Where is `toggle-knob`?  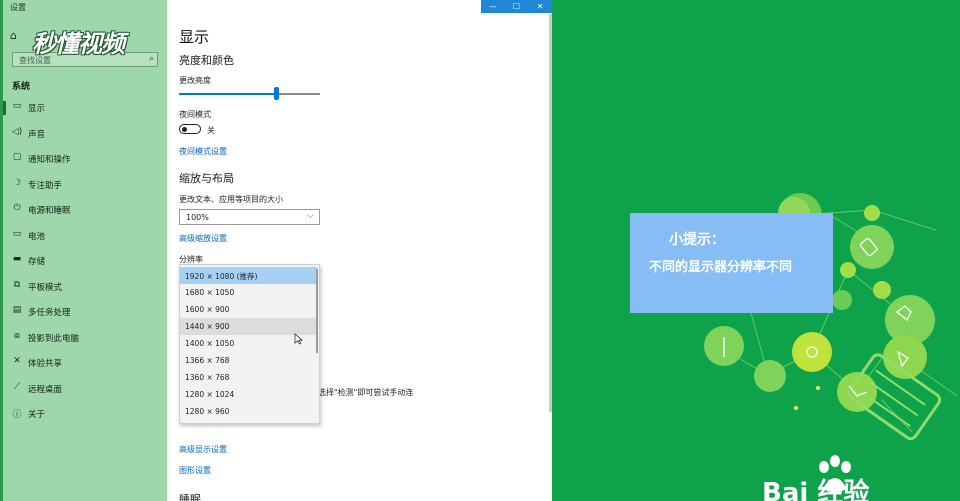 toggle-knob is located at coordinates (184, 129).